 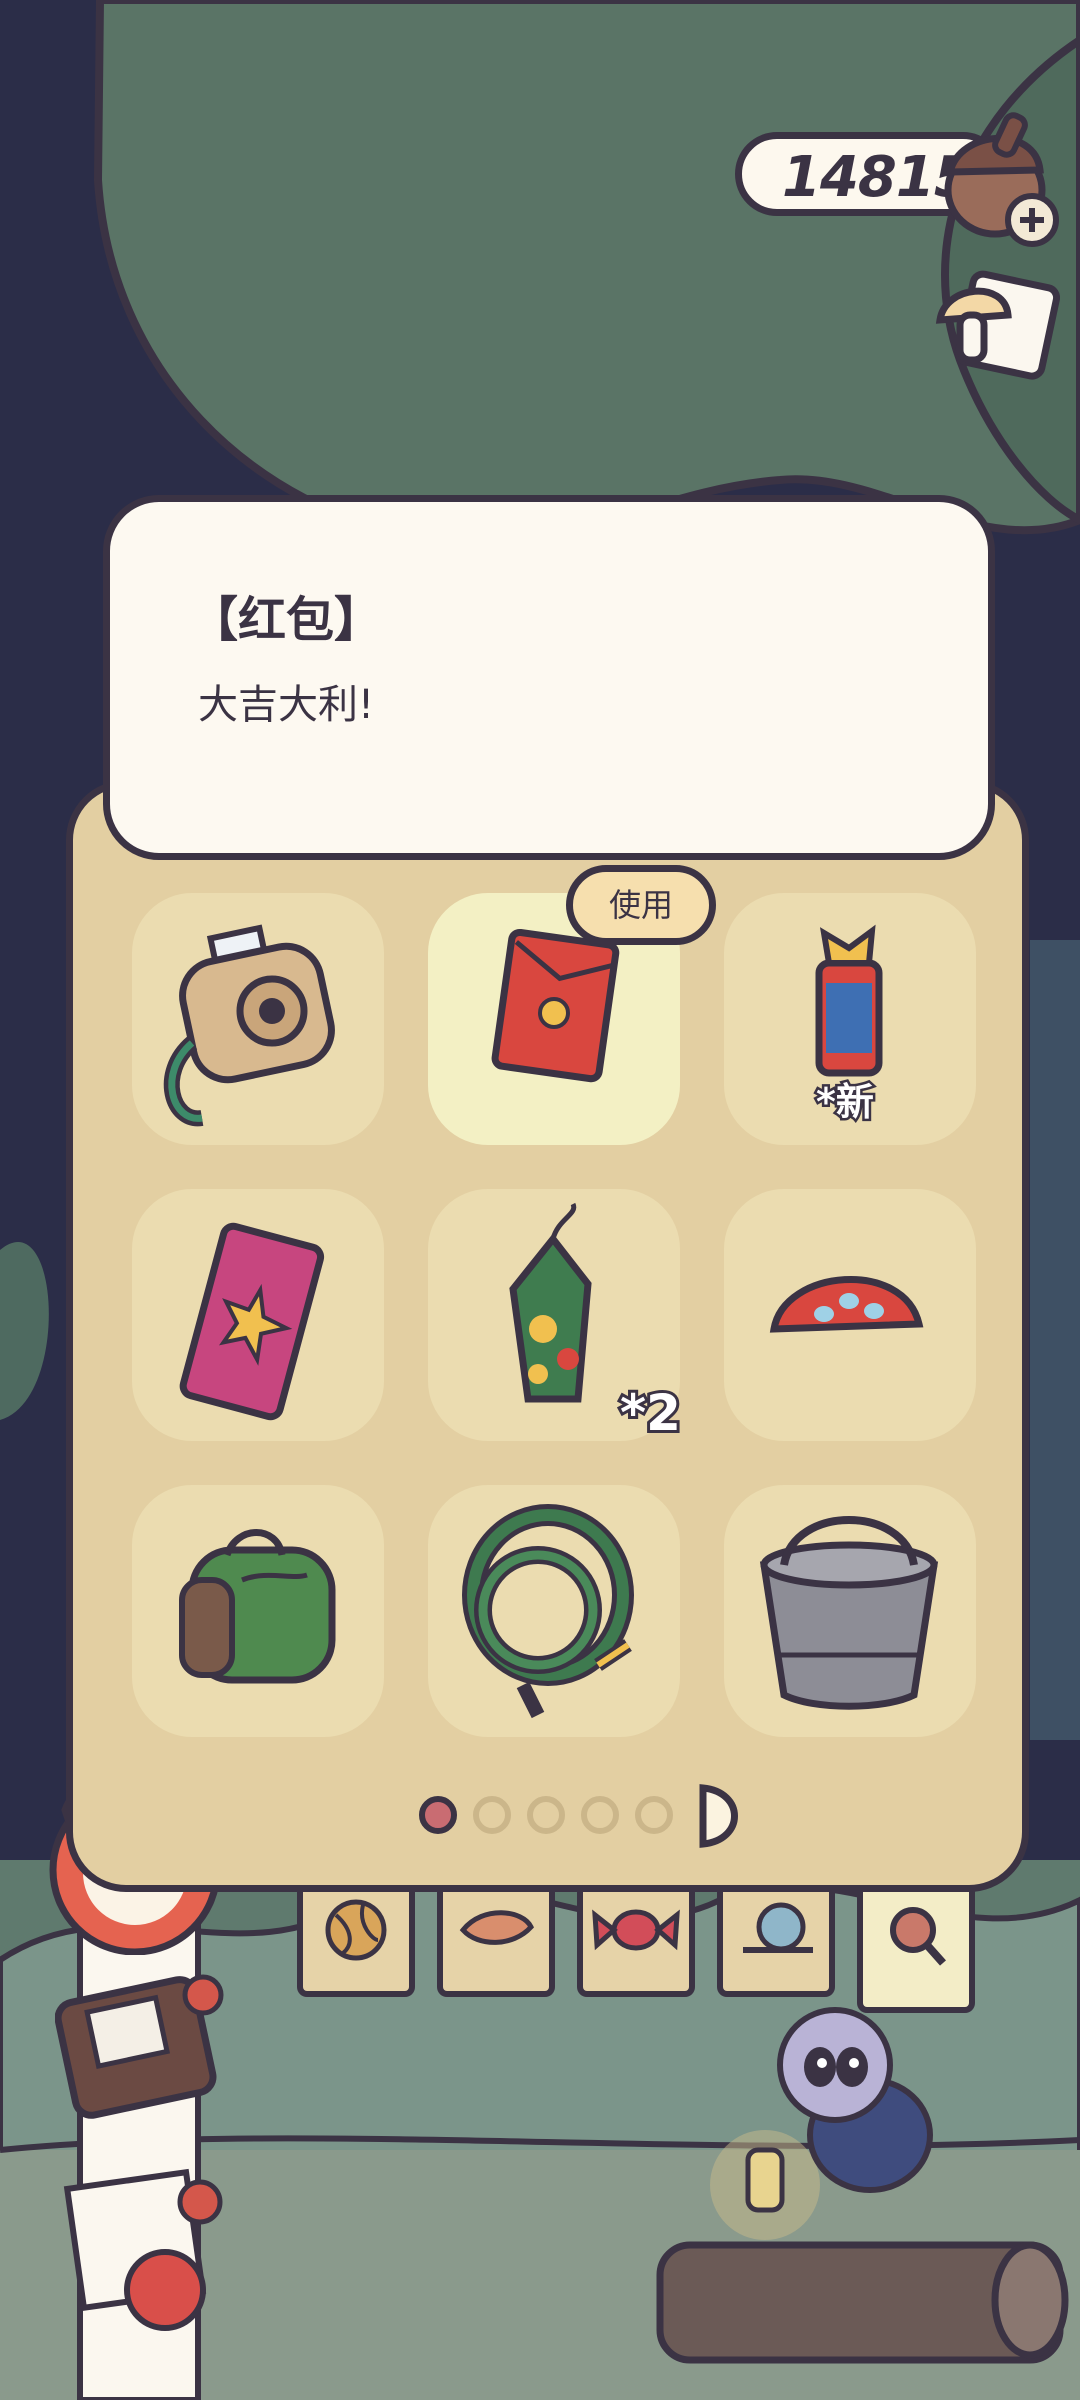 What do you see at coordinates (549, 677) in the screenshot?
I see `item-description-card: 【红包】 大吉大利!` at bounding box center [549, 677].